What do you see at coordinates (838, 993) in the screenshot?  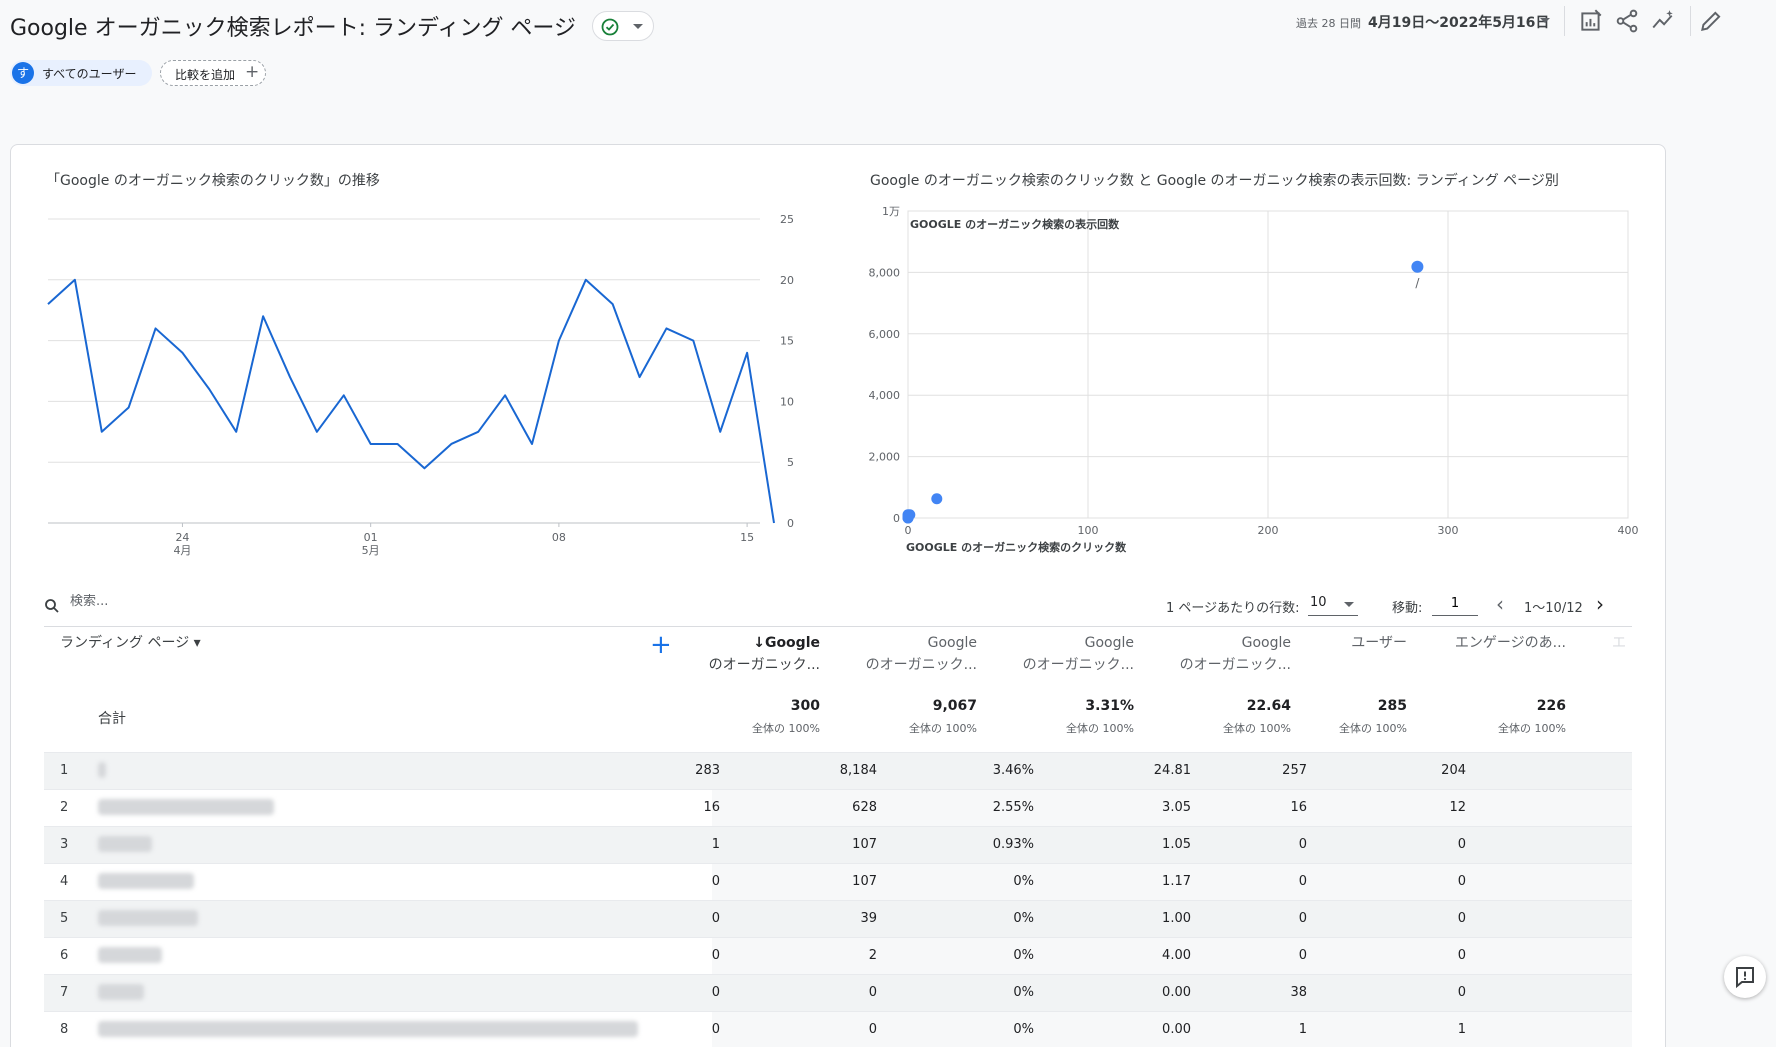 I see `table-row: 7 0 0 0% 0.00 38 0` at bounding box center [838, 993].